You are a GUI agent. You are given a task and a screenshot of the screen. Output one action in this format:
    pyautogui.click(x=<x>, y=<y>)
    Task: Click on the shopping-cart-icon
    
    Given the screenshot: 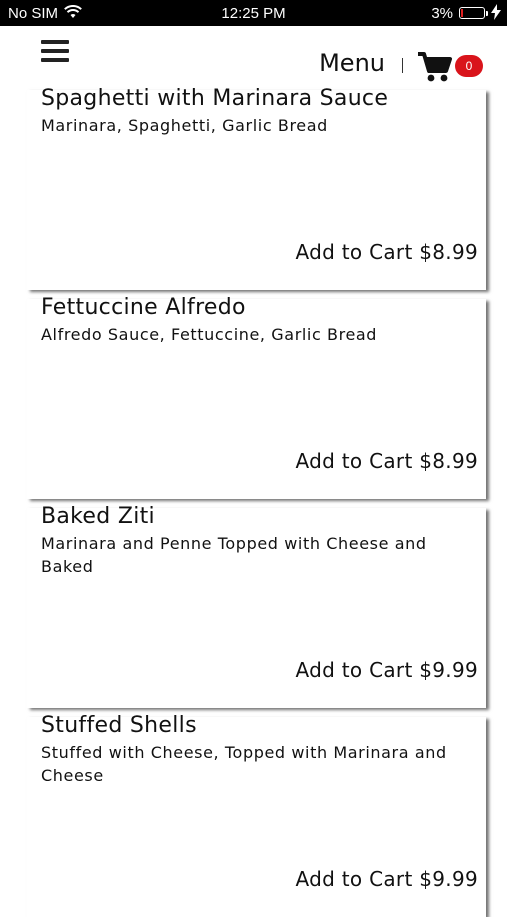 What is the action you would take?
    pyautogui.click(x=435, y=67)
    